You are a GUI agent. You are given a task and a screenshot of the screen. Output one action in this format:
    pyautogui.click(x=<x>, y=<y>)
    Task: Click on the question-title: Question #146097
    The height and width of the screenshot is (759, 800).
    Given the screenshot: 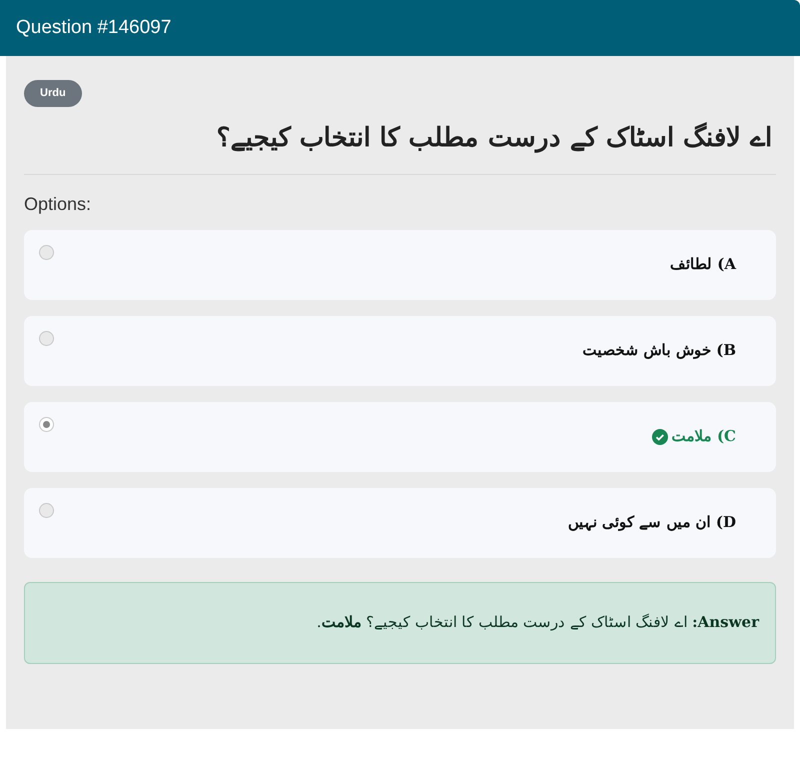 What is the action you would take?
    pyautogui.click(x=94, y=28)
    